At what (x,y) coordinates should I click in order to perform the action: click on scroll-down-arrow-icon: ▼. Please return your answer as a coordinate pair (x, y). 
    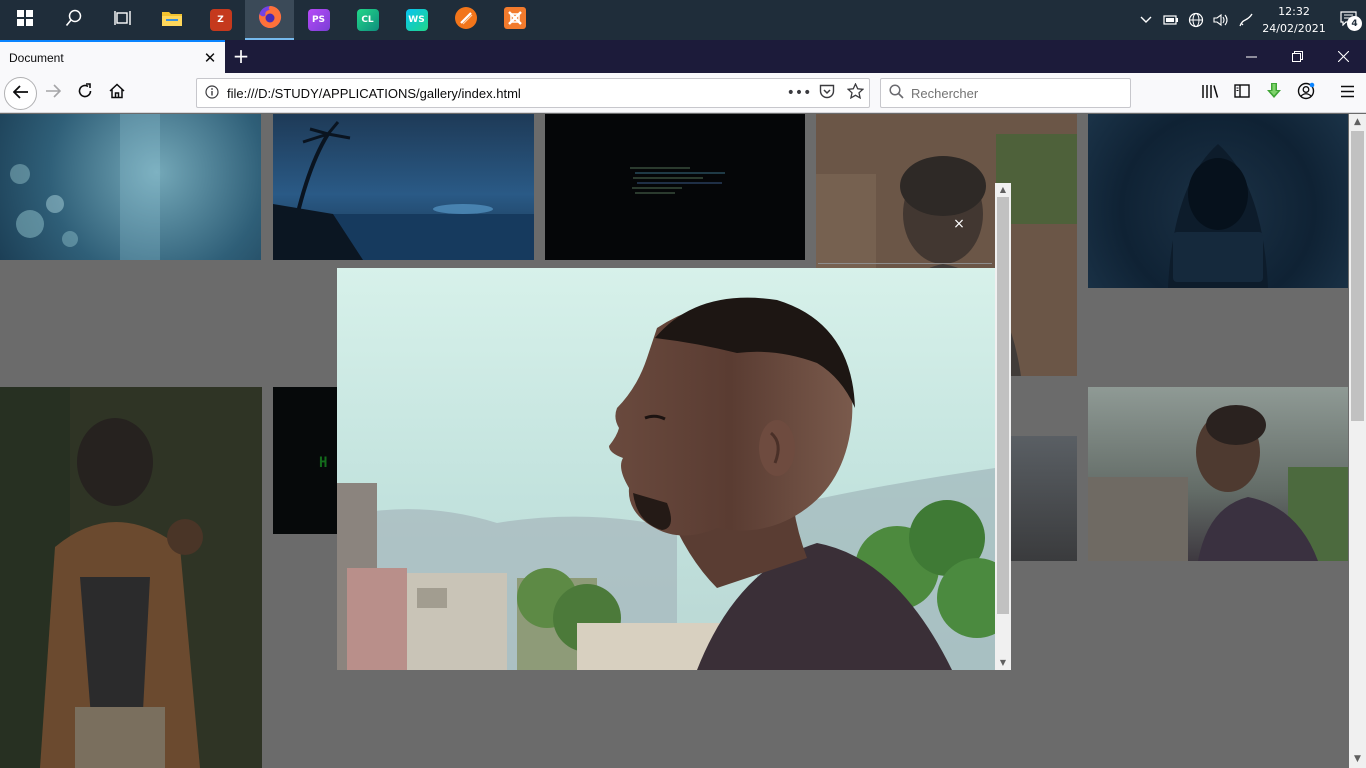
    Looking at the image, I should click on (1003, 663).